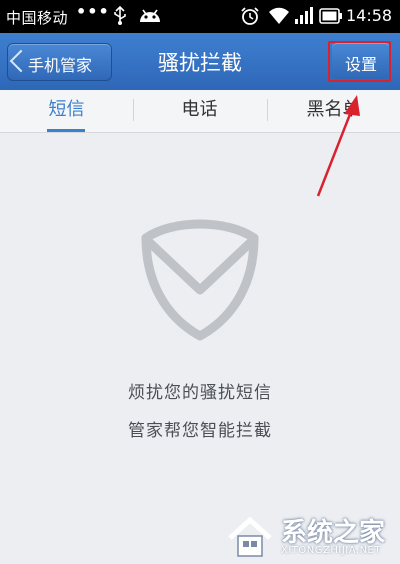  Describe the element at coordinates (279, 18) in the screenshot. I see `wifi-icon` at that location.